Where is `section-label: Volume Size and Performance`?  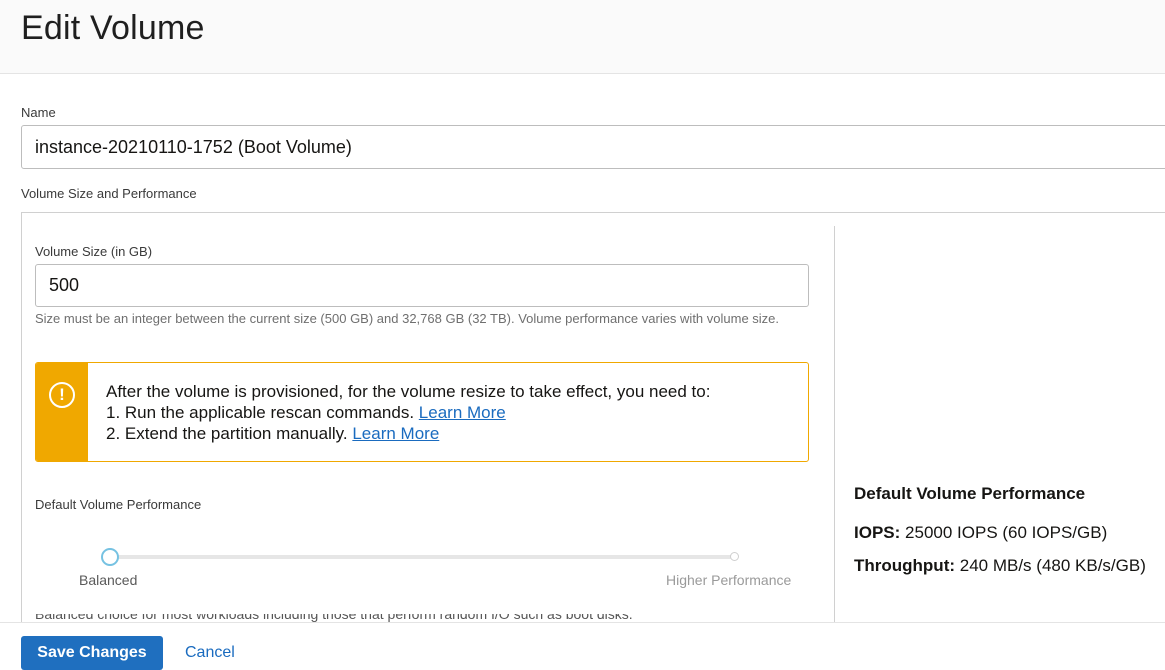 section-label: Volume Size and Performance is located at coordinates (109, 193).